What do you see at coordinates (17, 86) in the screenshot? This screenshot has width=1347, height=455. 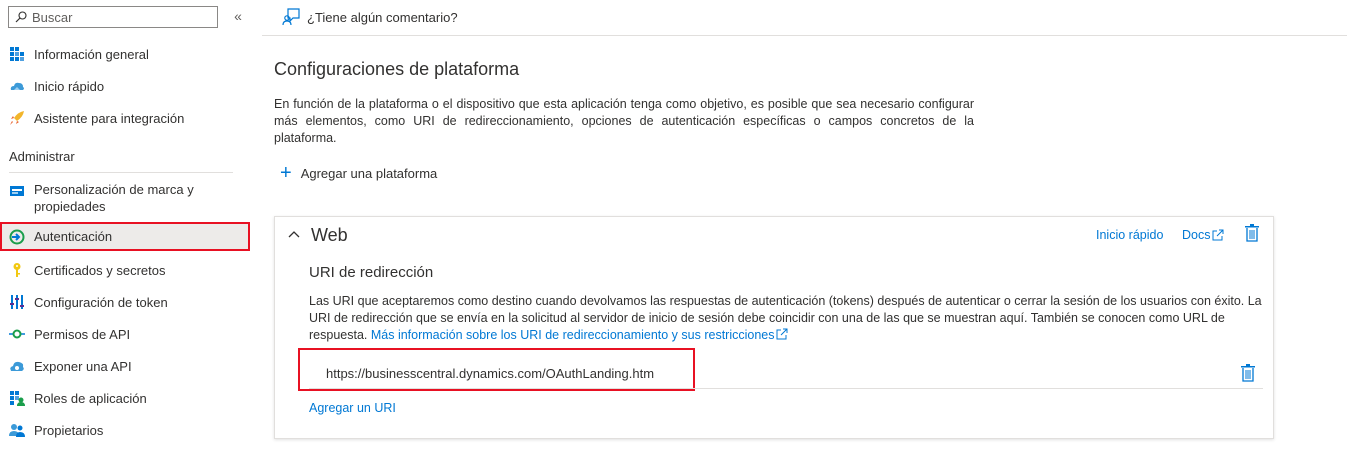 I see `cloud-quickstart-icon` at bounding box center [17, 86].